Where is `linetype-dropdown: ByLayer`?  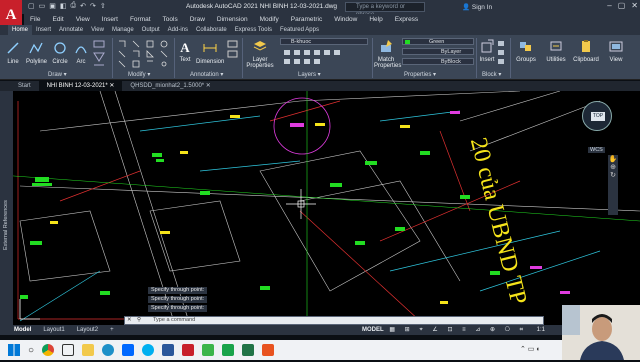
linetype-dropdown: ByLayer is located at coordinates (438, 51).